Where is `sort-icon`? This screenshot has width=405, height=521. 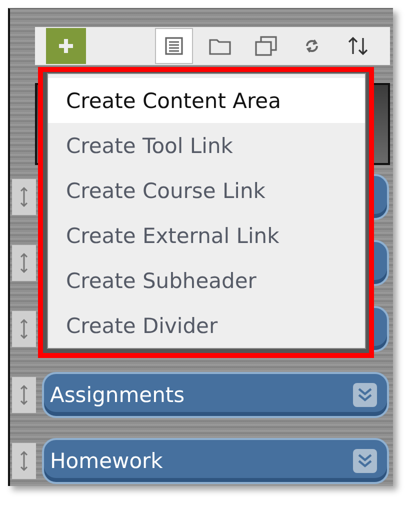
sort-icon is located at coordinates (358, 46).